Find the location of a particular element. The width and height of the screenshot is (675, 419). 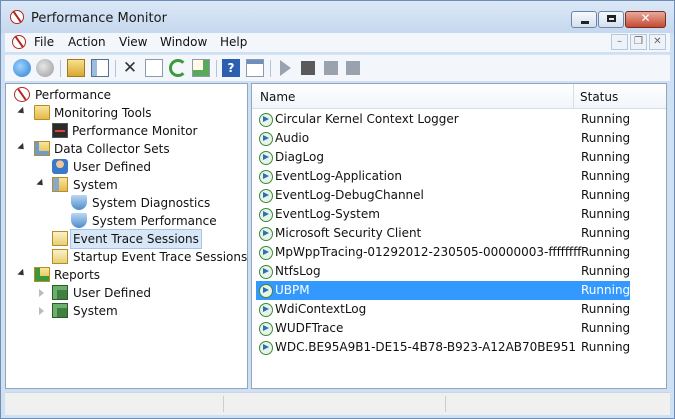

tree-label: Performance Monitor is located at coordinates (135, 131).